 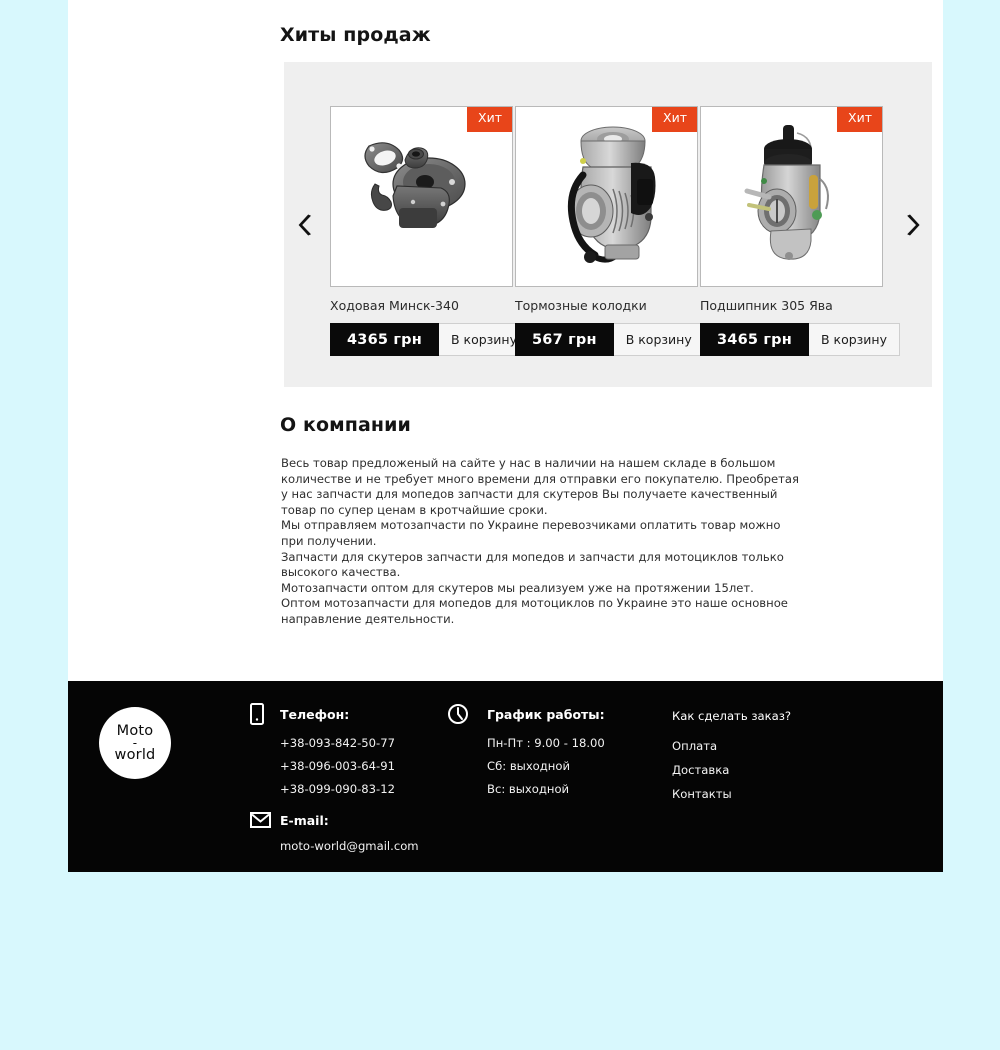 What do you see at coordinates (564, 339) in the screenshot?
I see `product-price: 567 грн` at bounding box center [564, 339].